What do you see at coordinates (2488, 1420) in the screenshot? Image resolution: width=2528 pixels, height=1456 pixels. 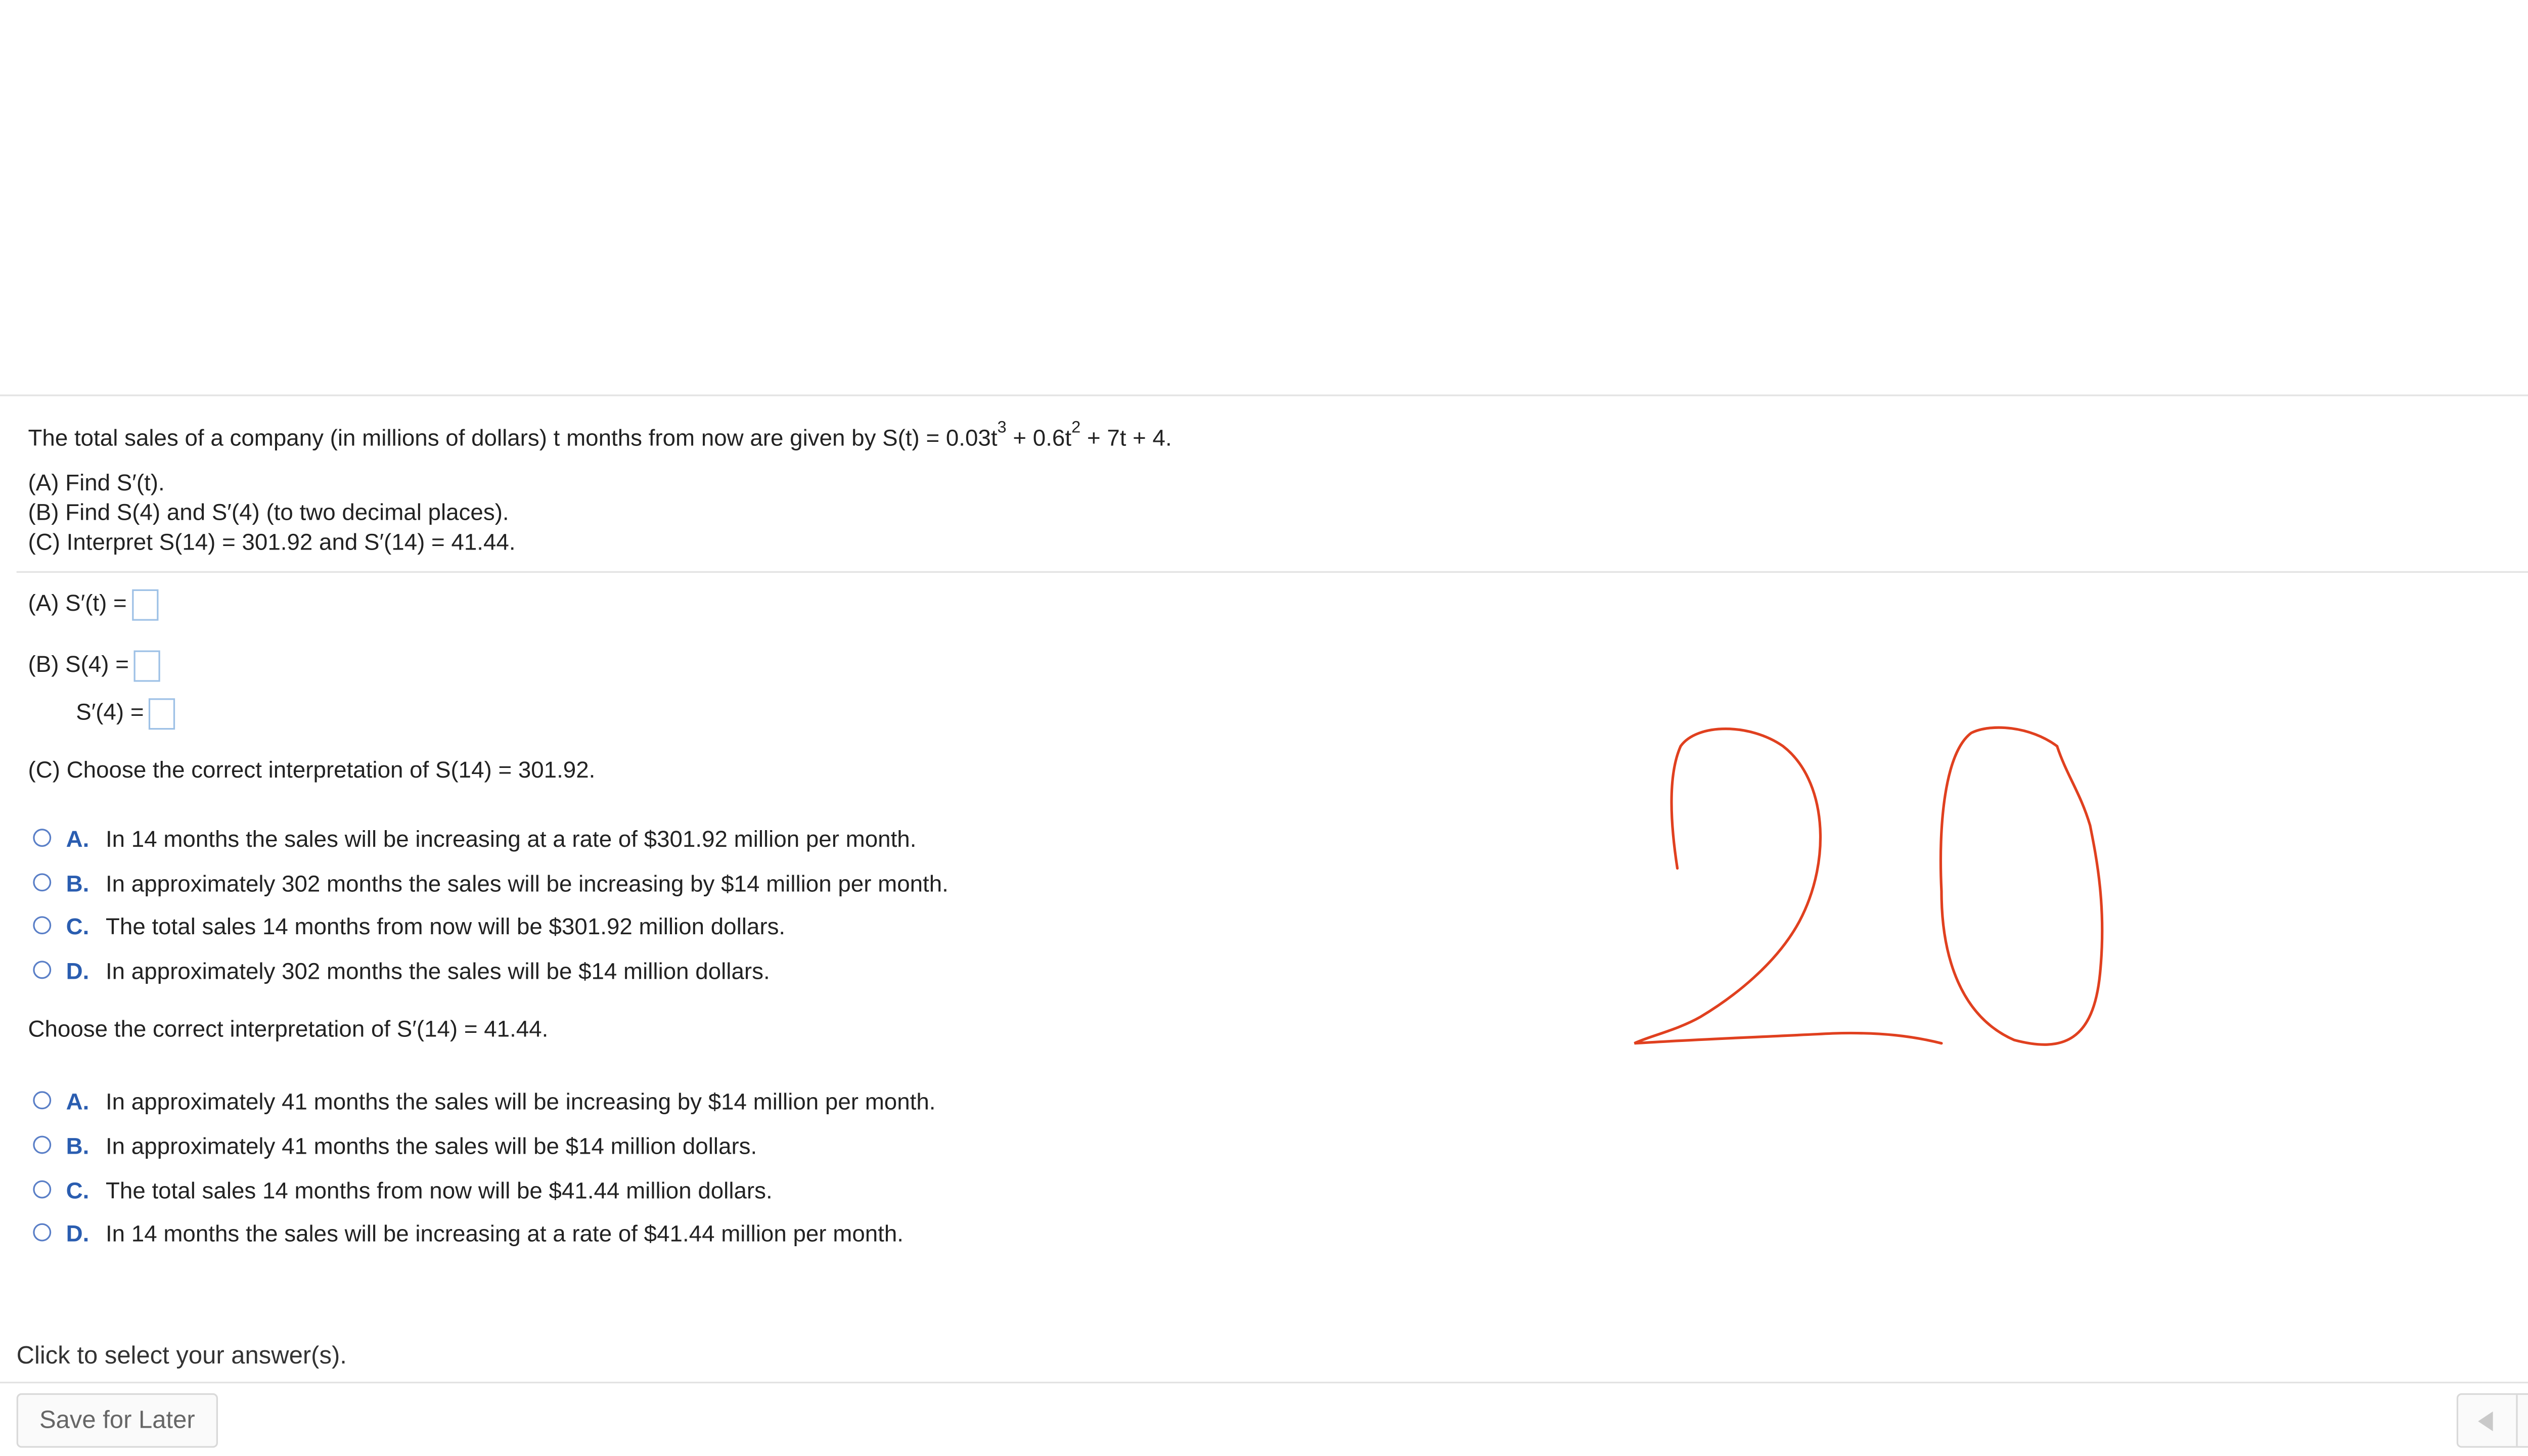 I see `prev-arrow-icon` at bounding box center [2488, 1420].